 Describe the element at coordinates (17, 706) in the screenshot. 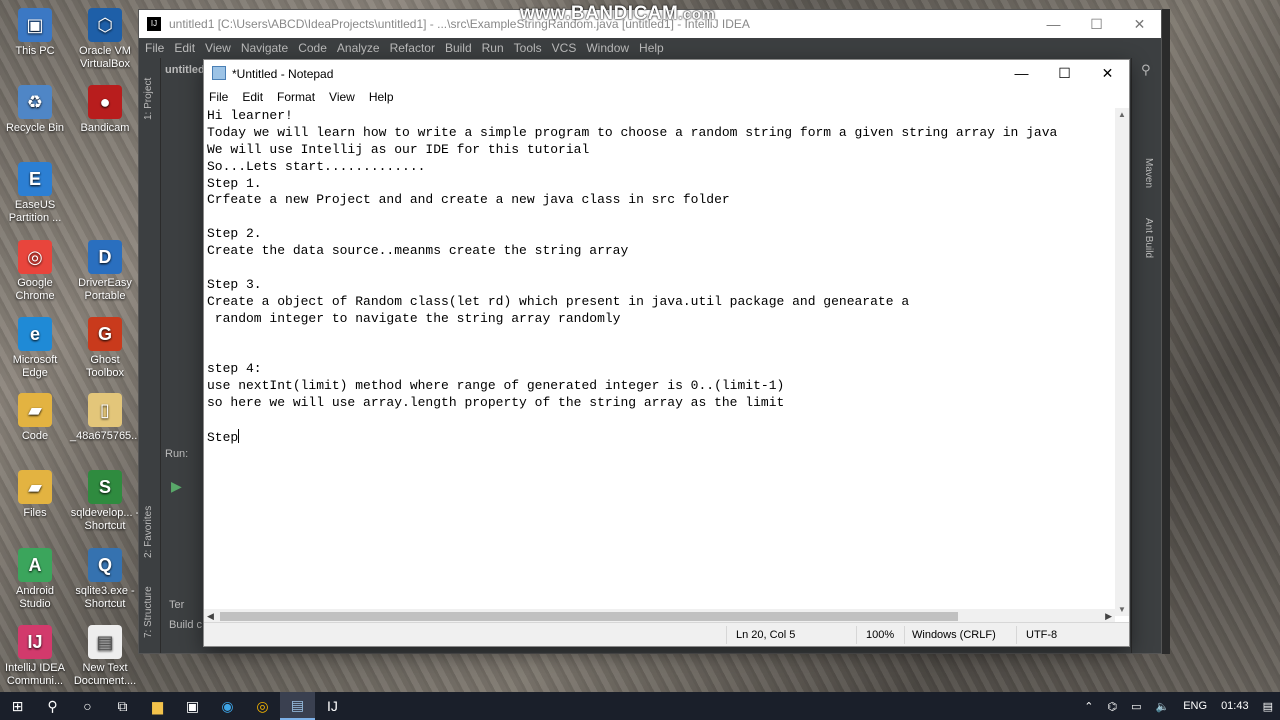

I see `start-button: ⊞` at that location.